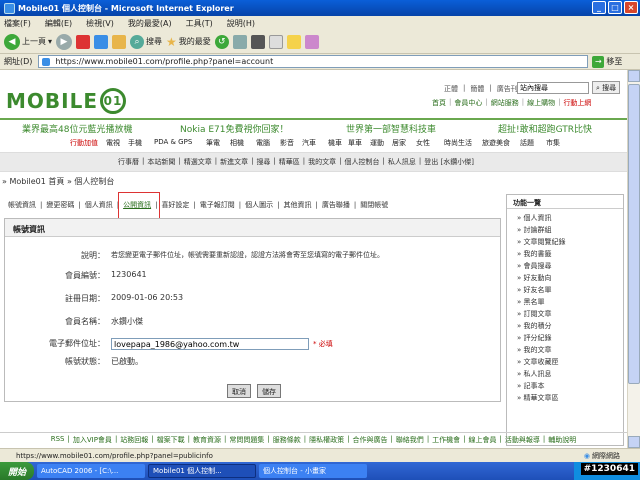 Image resolution: width=640 pixels, height=480 pixels. Describe the element at coordinates (336, 205) in the screenshot. I see `tab-8: 廣告聯播` at that location.